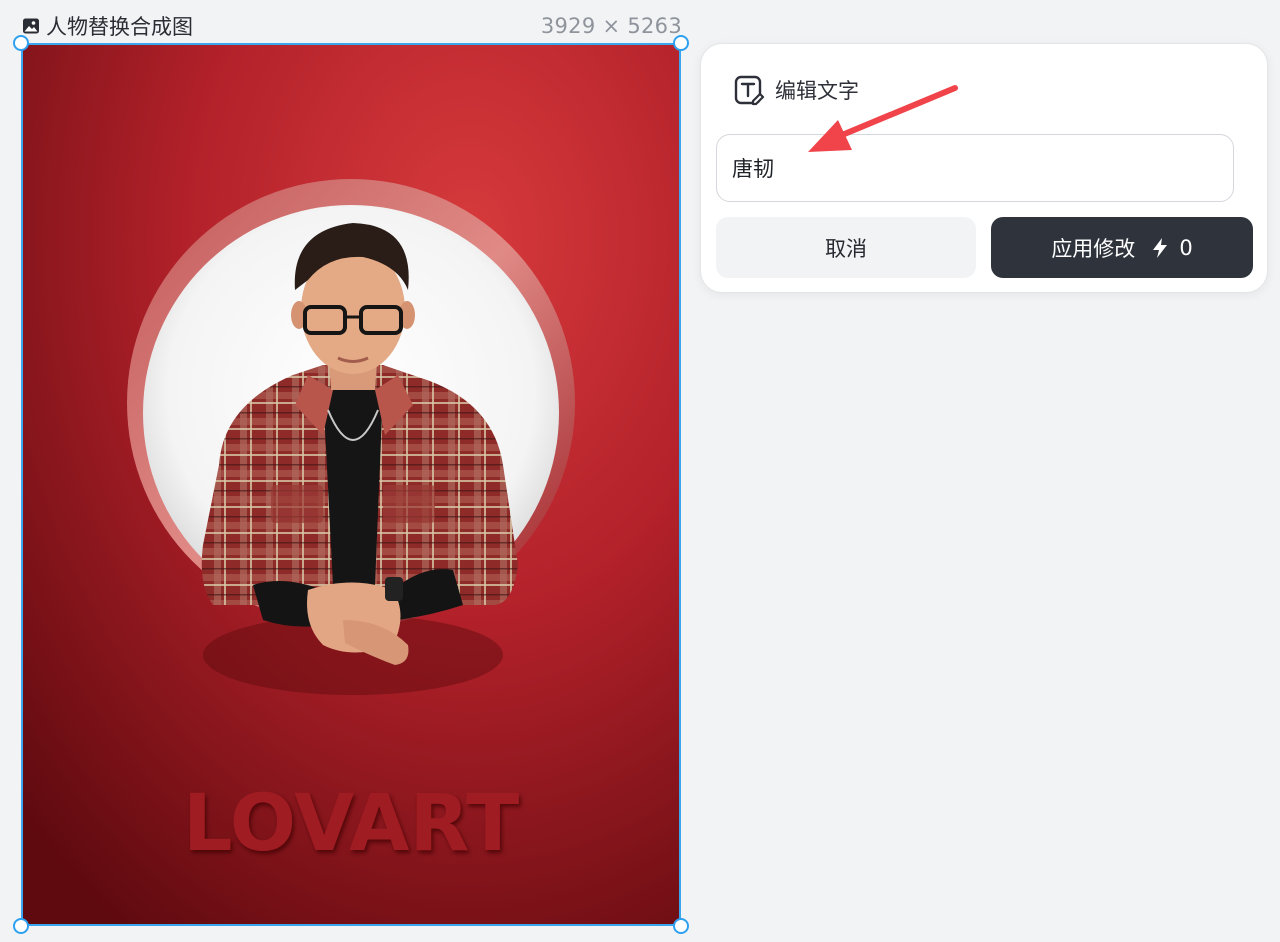 Image resolution: width=1280 pixels, height=942 pixels. What do you see at coordinates (975, 168) in the screenshot?
I see `text-input` at bounding box center [975, 168].